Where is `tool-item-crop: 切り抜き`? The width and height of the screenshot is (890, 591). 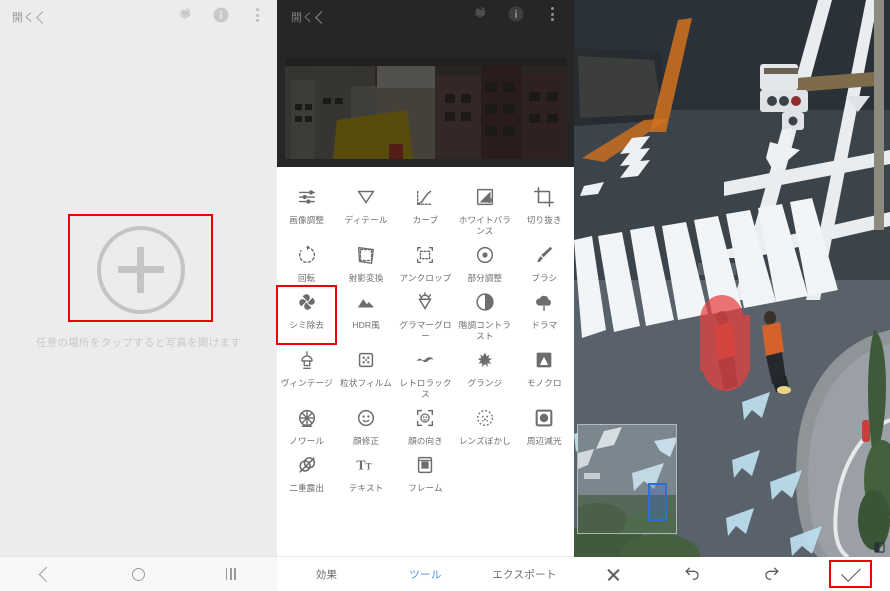
tool-item-crop: 切り抜き is located at coordinates (544, 210).